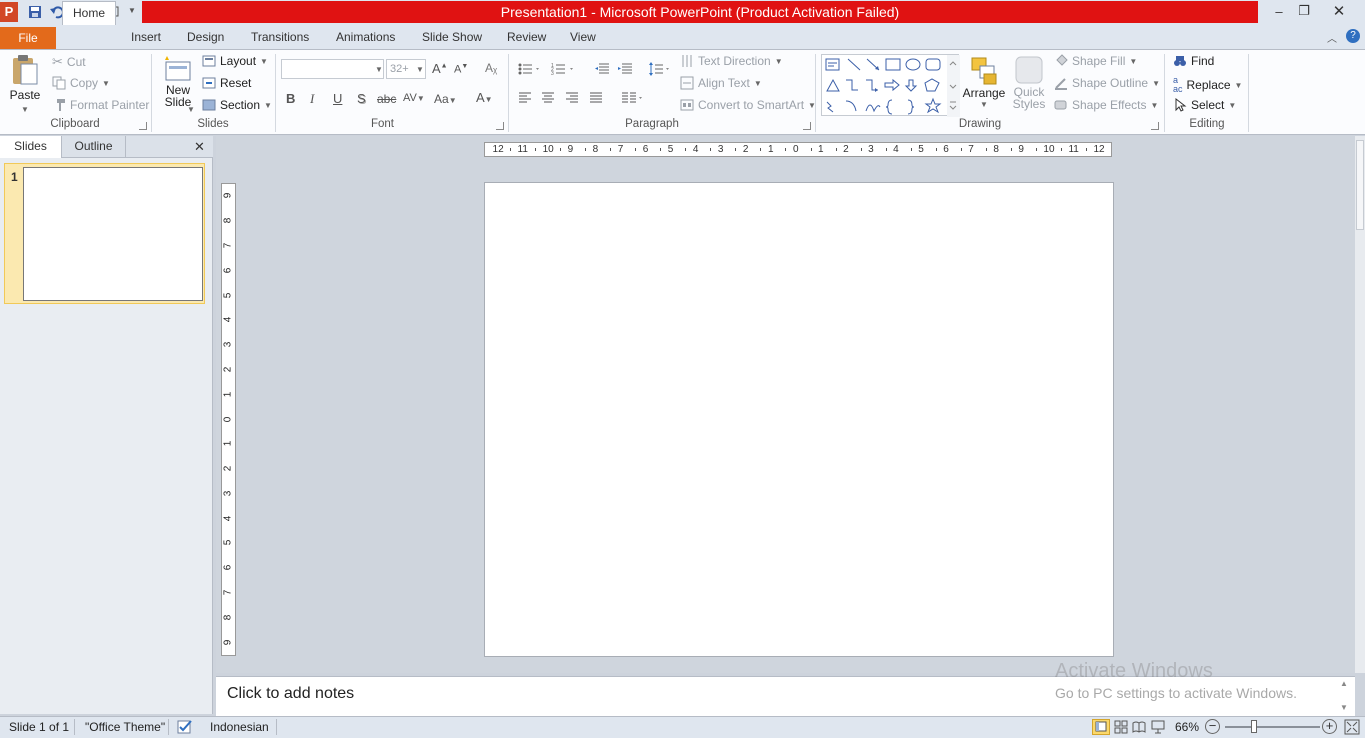 Image resolution: width=1365 pixels, height=738 pixels. Describe the element at coordinates (414, 98) in the screenshot. I see `character-spacing-button: AV▼` at that location.